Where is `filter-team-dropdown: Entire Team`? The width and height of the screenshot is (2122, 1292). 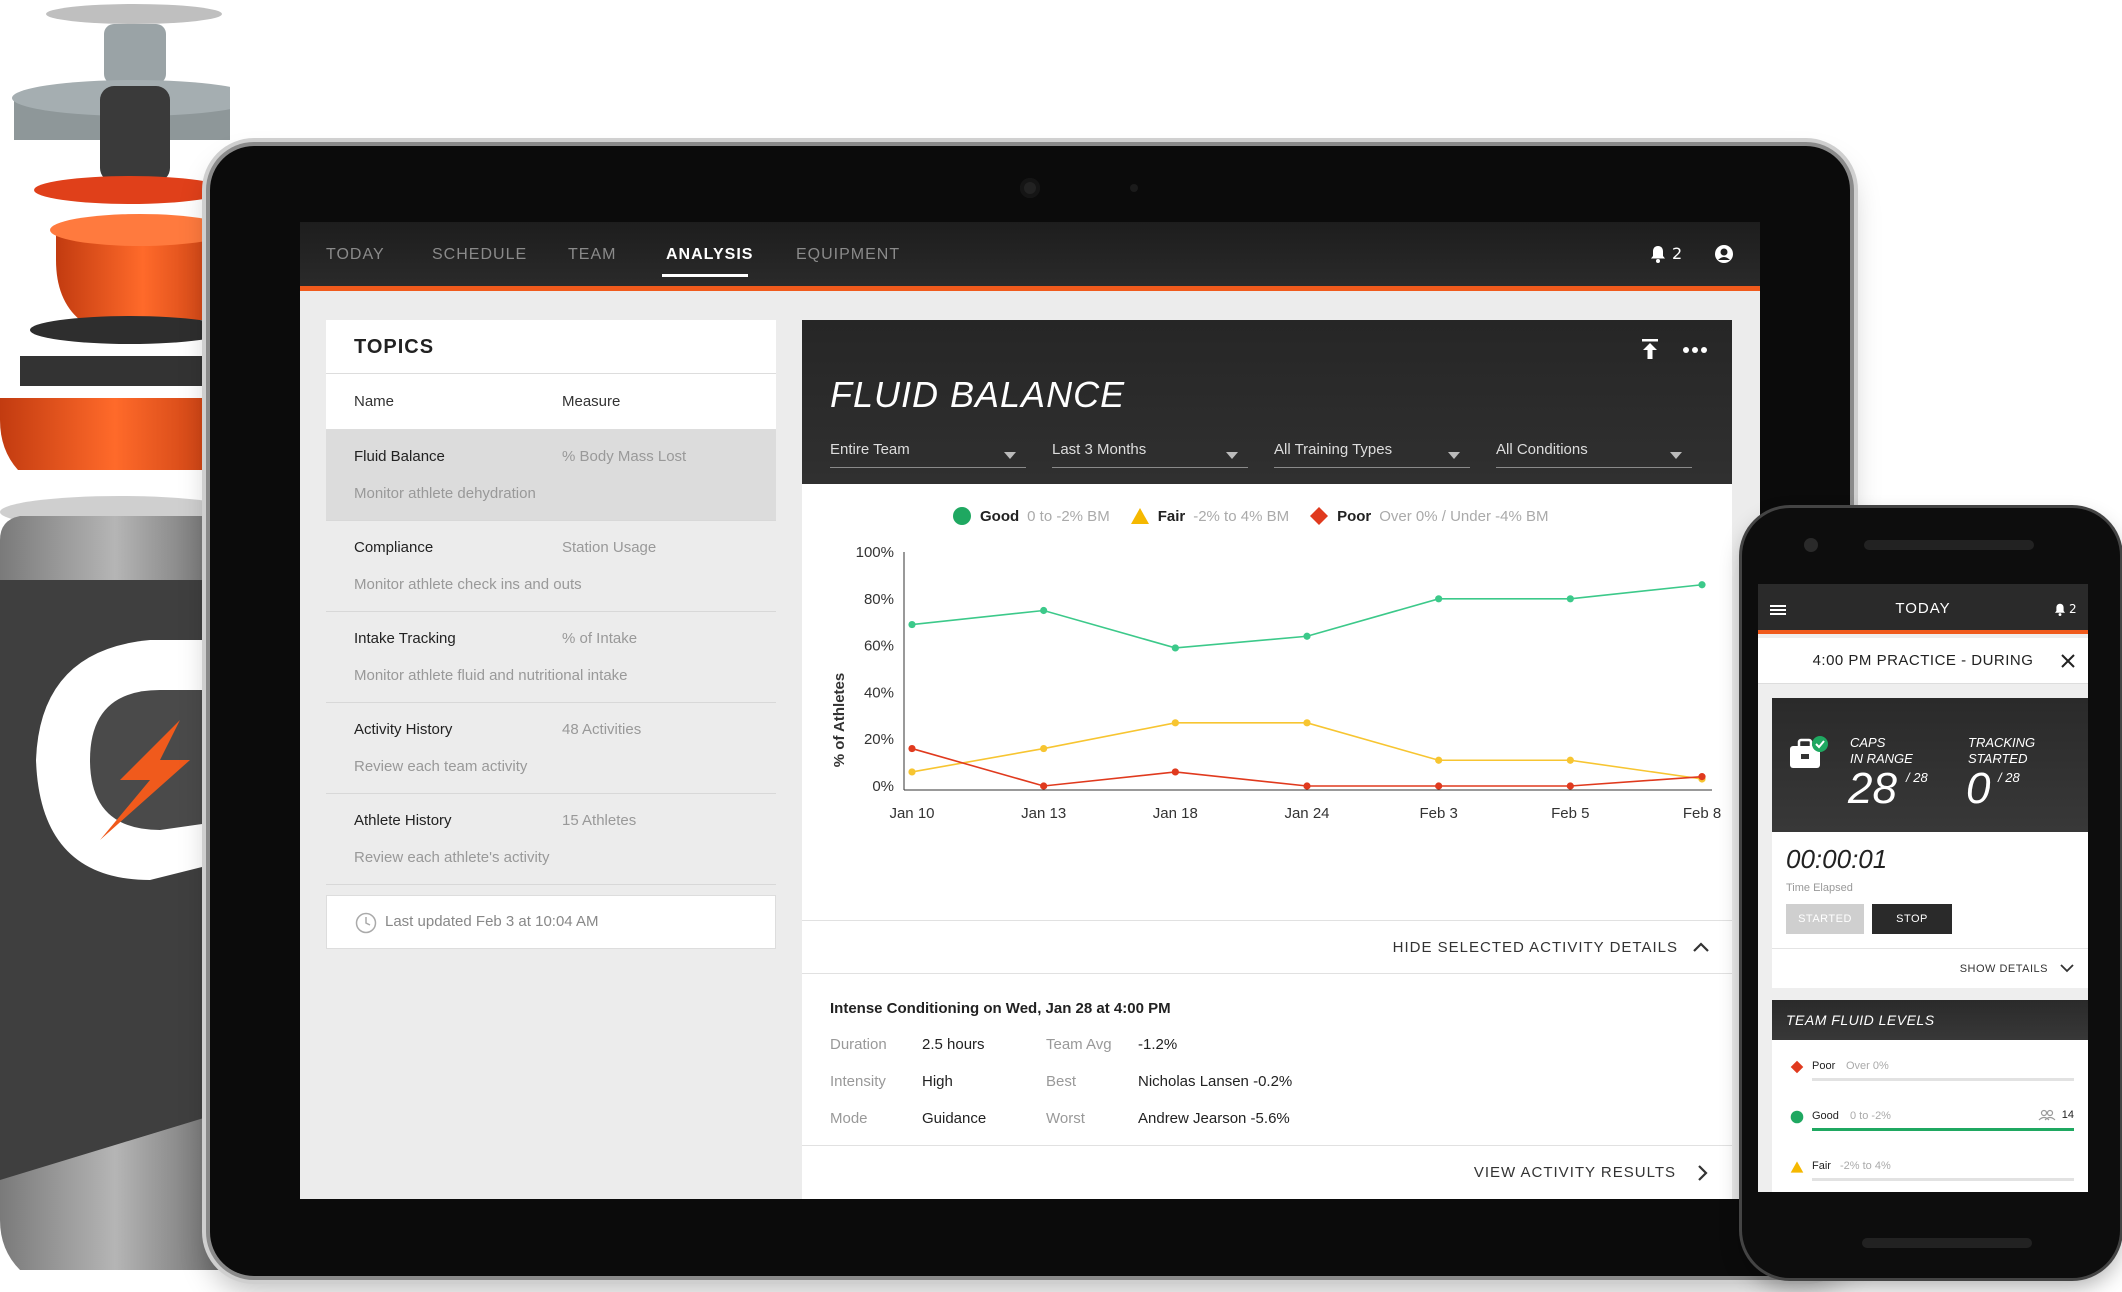
filter-team-dropdown: Entire Team is located at coordinates (928, 453).